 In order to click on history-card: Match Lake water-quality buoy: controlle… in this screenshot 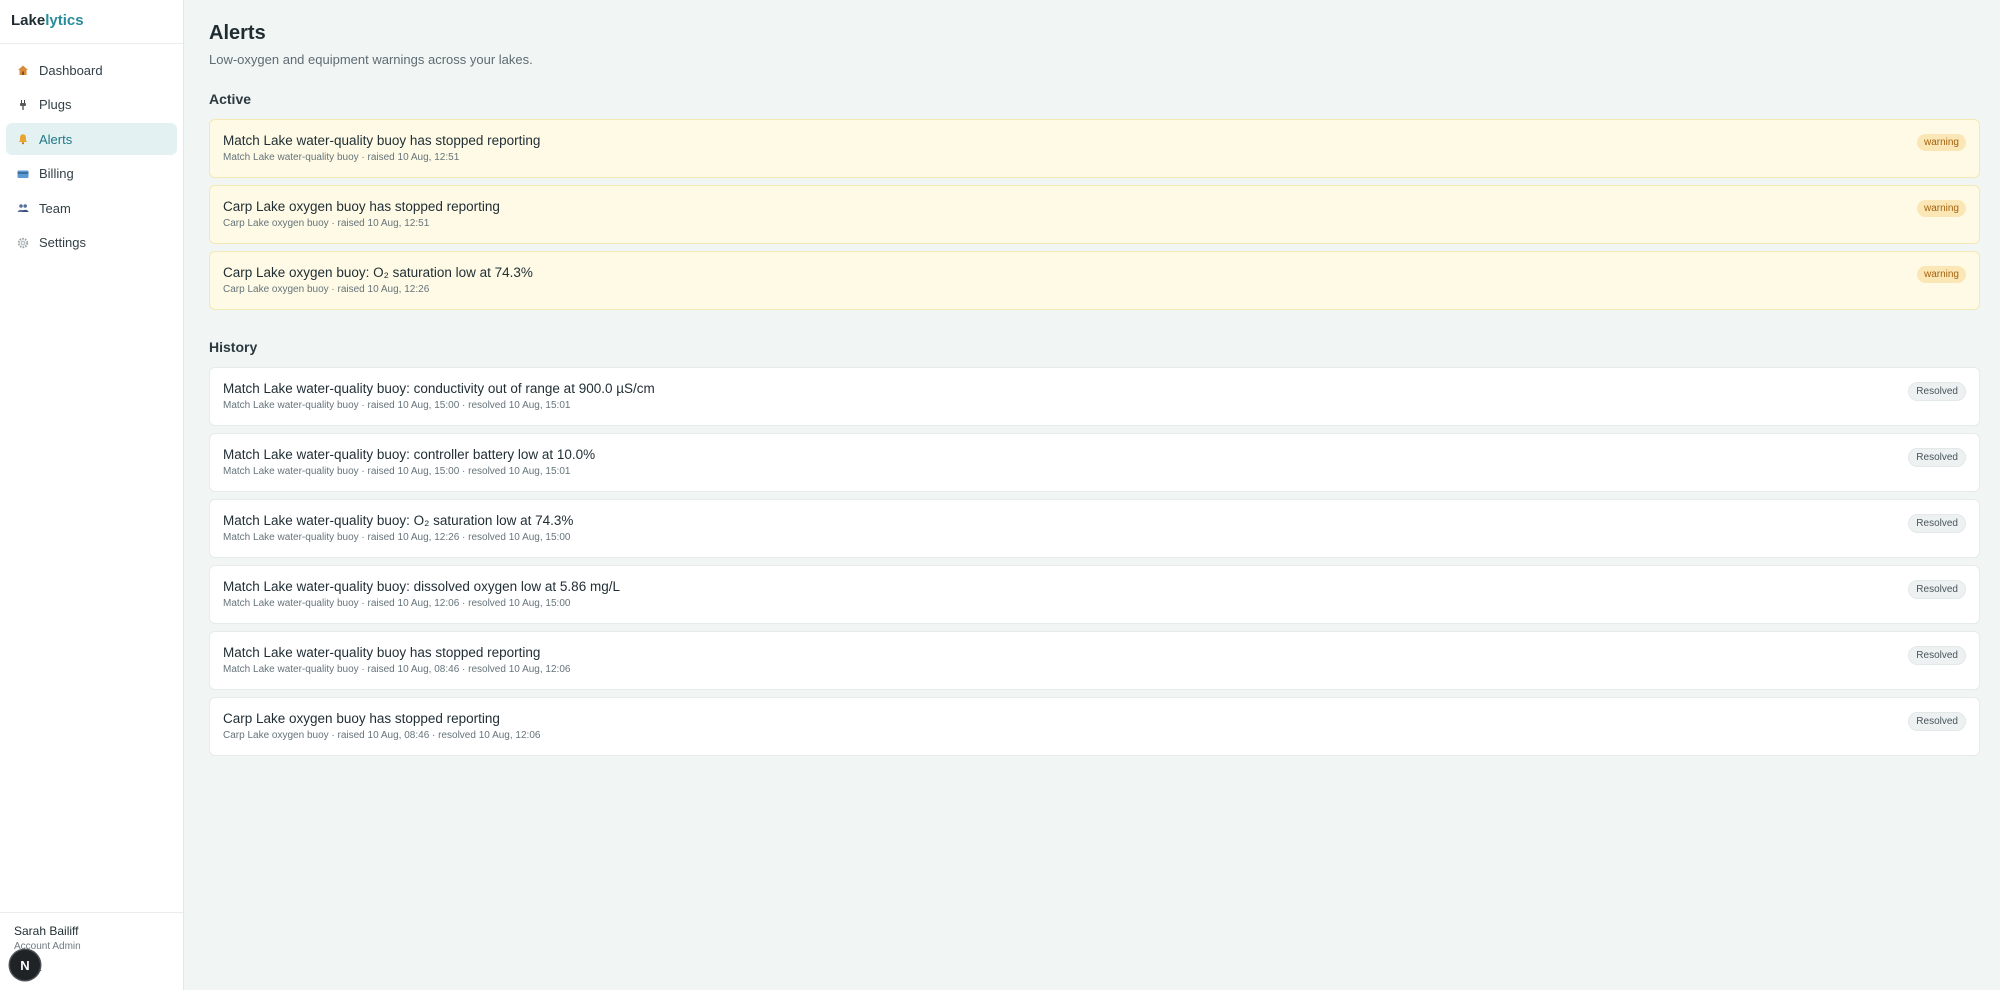, I will do `click(1094, 462)`.